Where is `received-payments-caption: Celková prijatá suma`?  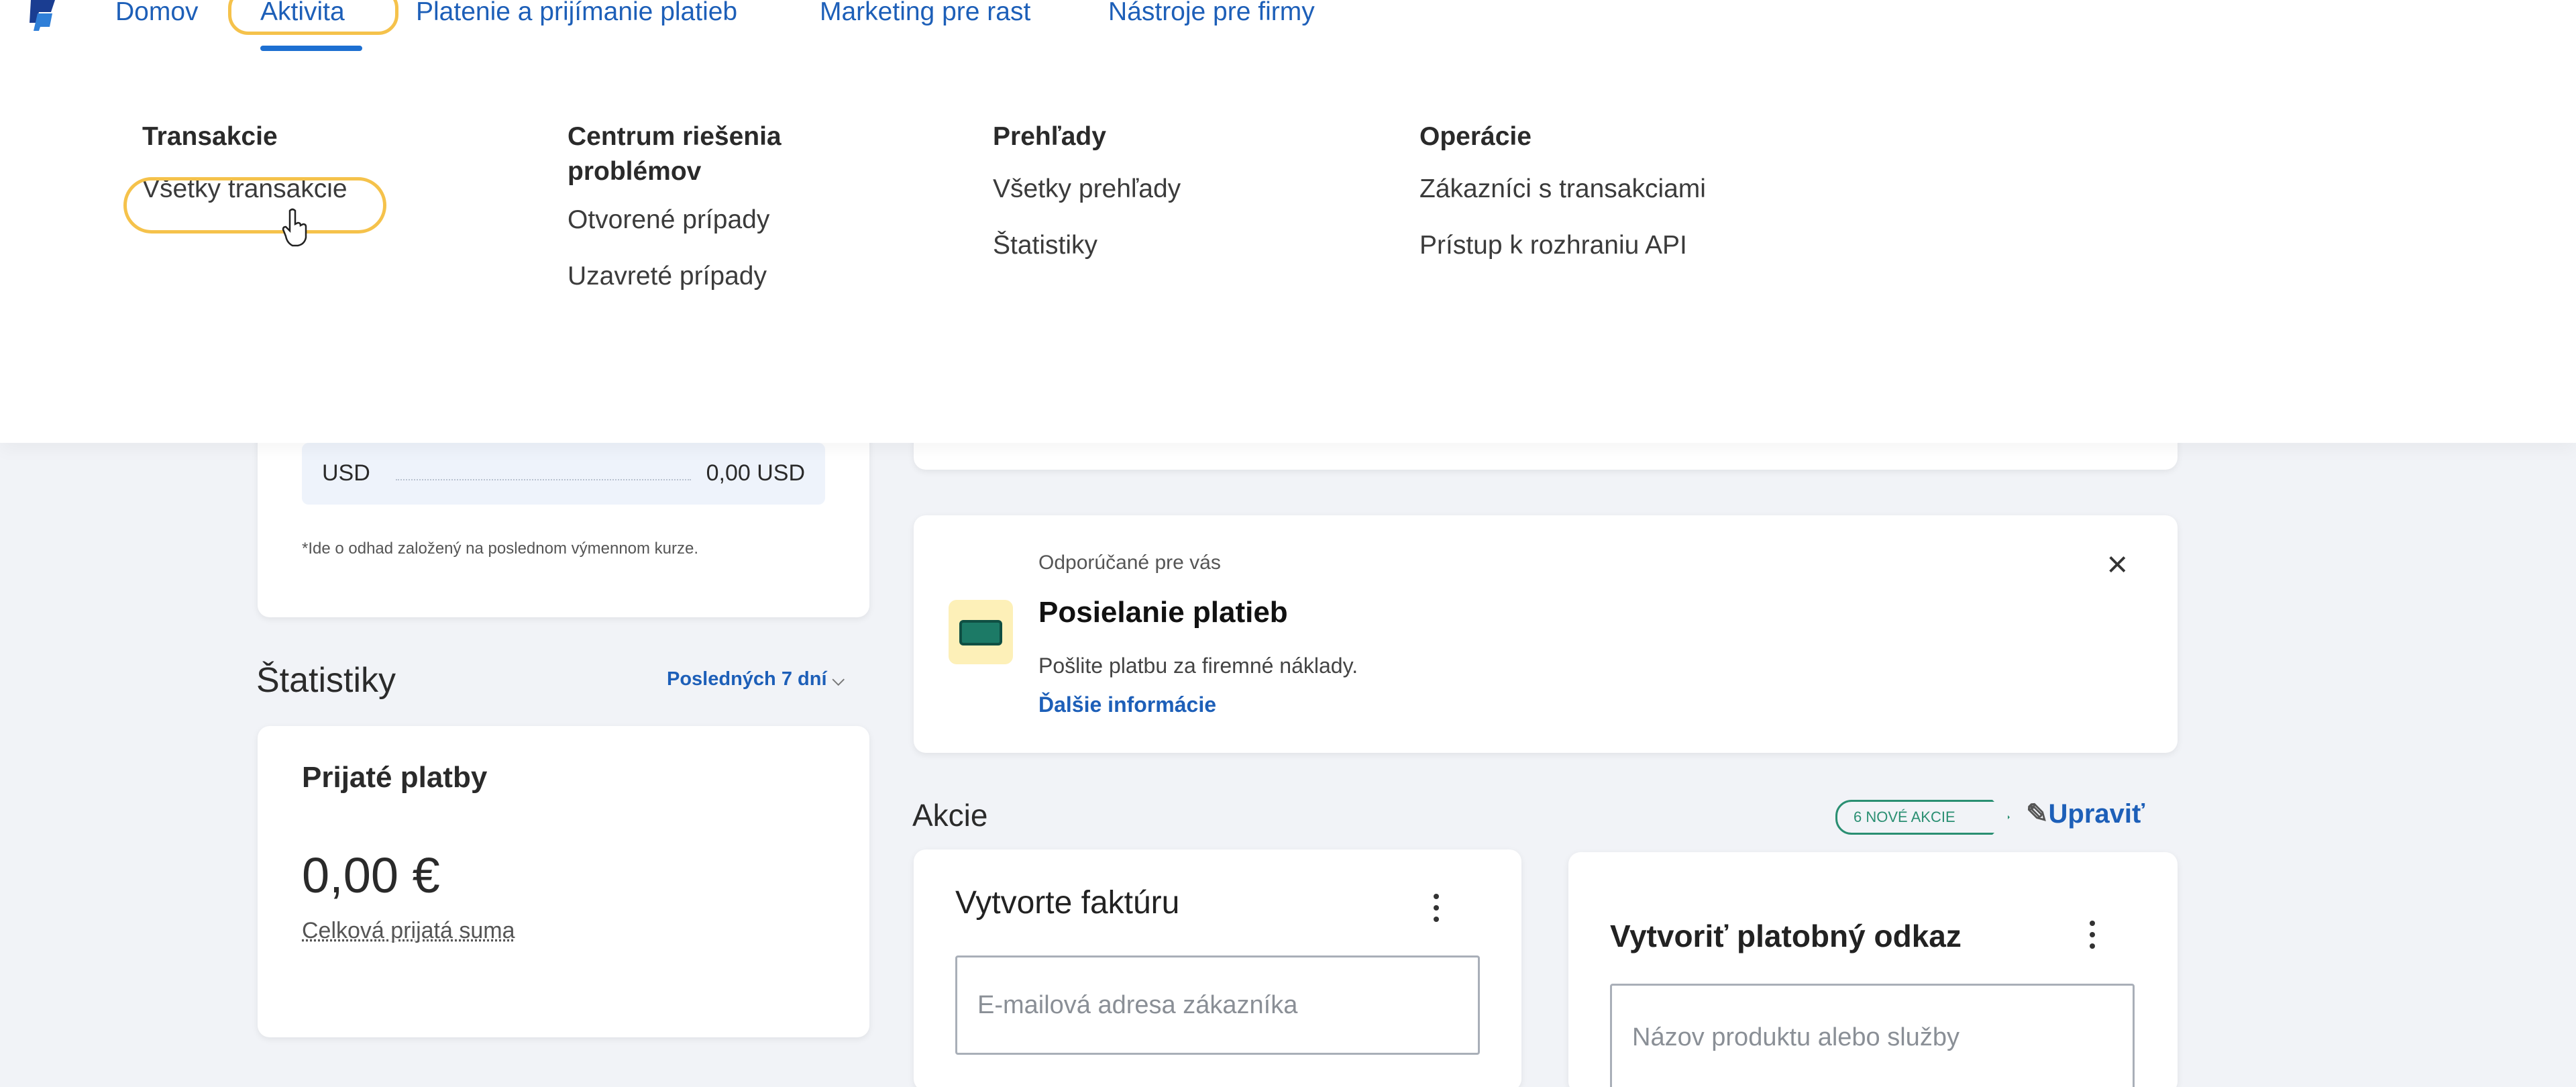 received-payments-caption: Celková prijatá suma is located at coordinates (408, 931).